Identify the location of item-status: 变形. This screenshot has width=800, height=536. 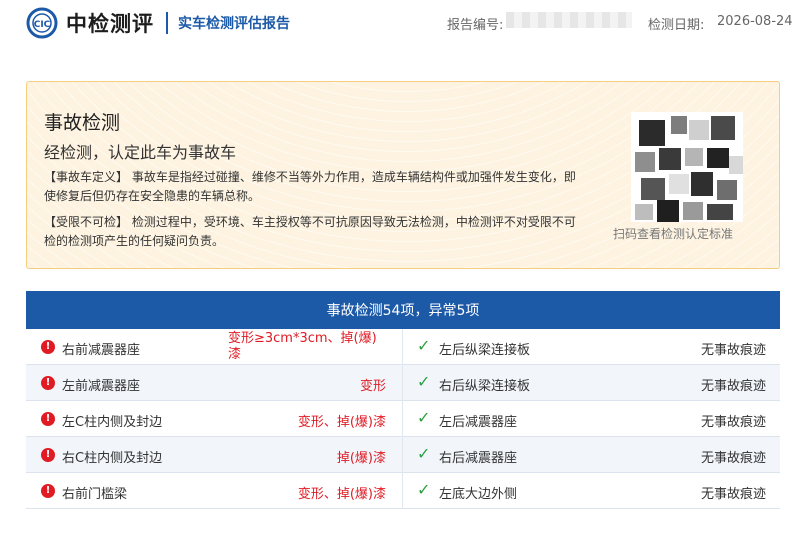
(372, 386).